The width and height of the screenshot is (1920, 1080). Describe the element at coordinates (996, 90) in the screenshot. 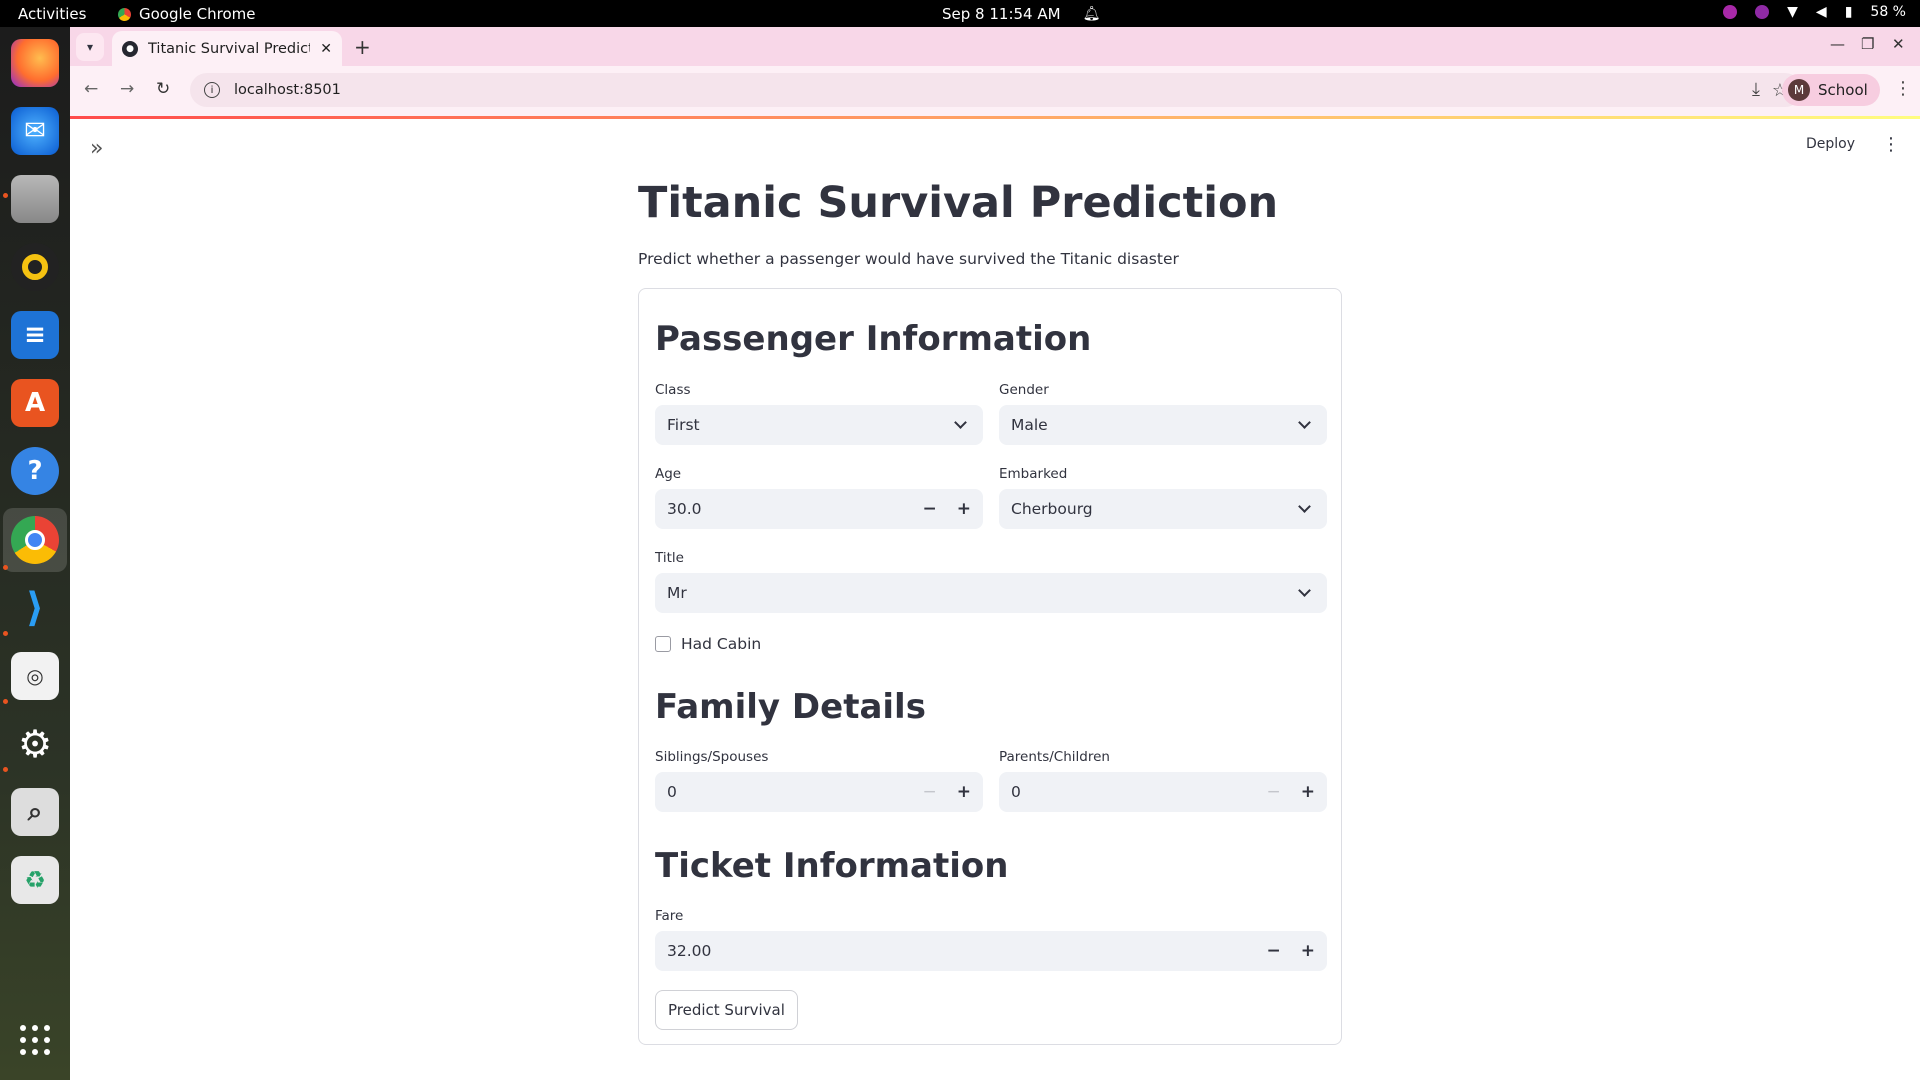

I see `address-bar: i localhost:8501 ☆` at that location.